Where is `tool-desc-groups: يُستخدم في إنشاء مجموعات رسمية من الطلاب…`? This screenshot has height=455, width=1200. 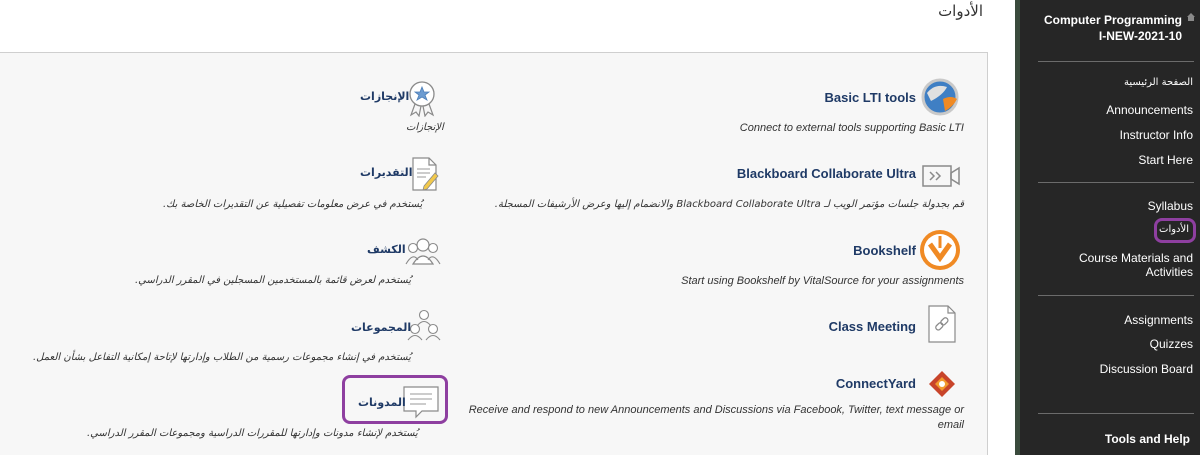
tool-desc-groups: يُستخدم في إنشاء مجموعات رسمية من الطلاب… is located at coordinates (222, 357).